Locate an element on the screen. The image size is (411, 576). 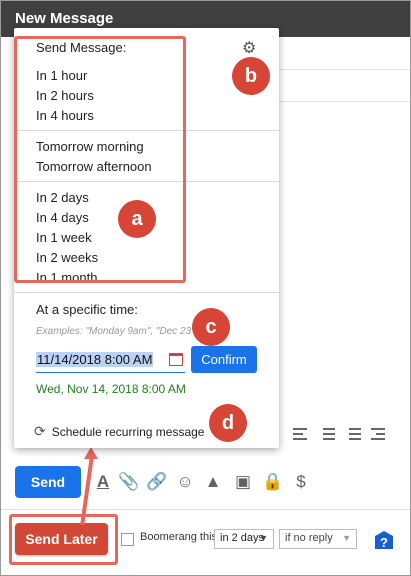
recurring-label: Schedule recurring message is located at coordinates (128, 431).